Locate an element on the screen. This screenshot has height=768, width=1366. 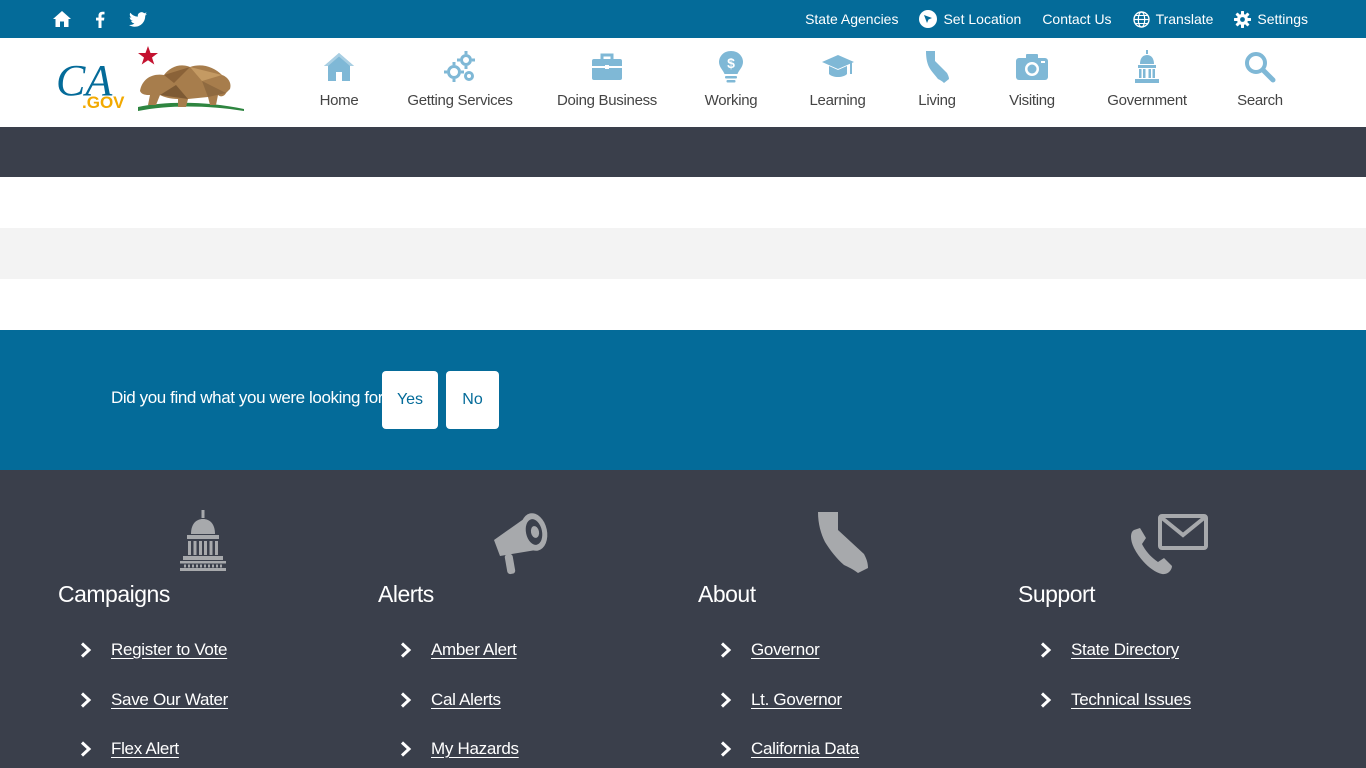
briefcase-icon is located at coordinates (607, 66).